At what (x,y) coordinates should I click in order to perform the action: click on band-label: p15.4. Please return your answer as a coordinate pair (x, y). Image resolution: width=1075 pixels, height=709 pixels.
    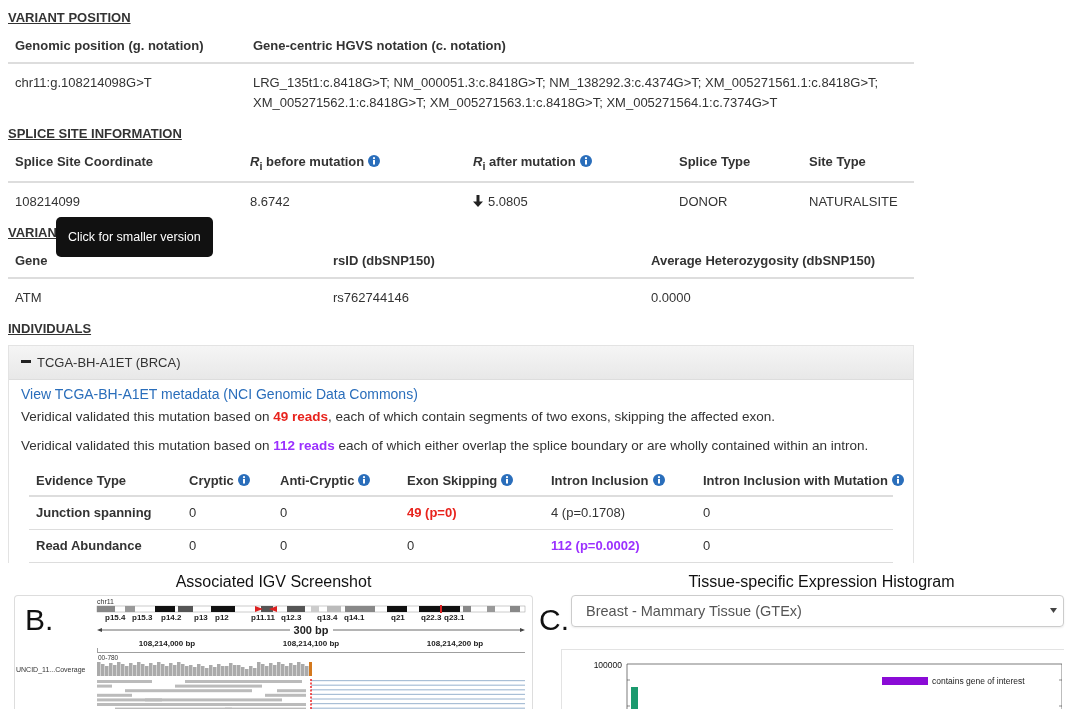
    Looking at the image, I should click on (115, 617).